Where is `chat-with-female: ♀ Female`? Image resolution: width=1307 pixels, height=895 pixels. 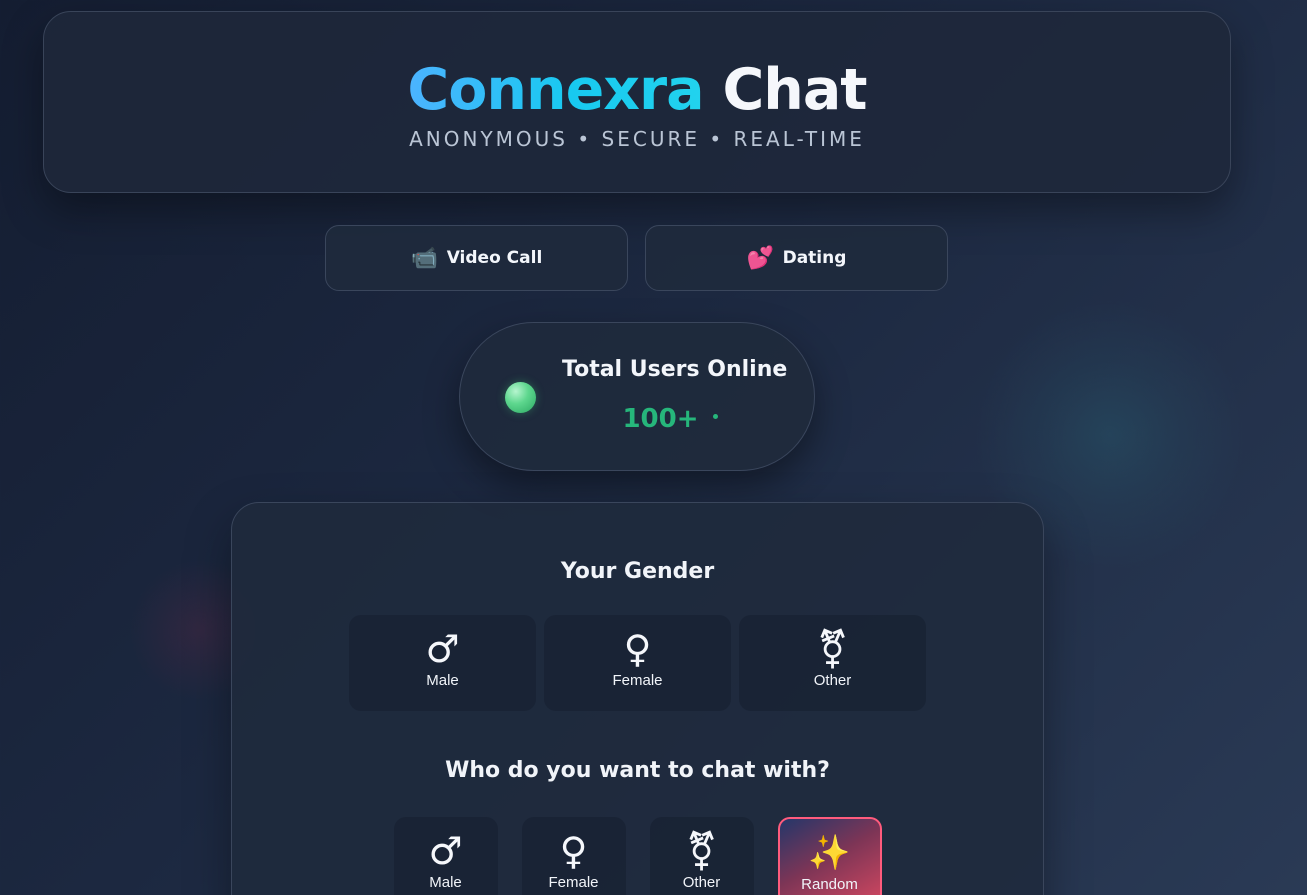
chat-with-female: ♀ Female is located at coordinates (573, 856).